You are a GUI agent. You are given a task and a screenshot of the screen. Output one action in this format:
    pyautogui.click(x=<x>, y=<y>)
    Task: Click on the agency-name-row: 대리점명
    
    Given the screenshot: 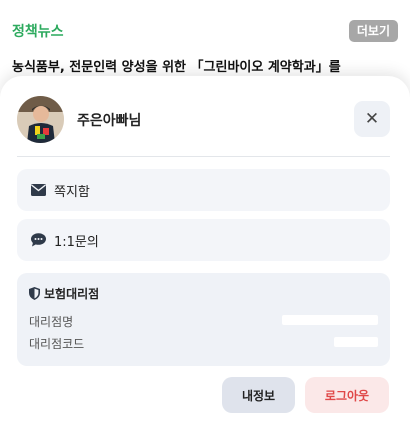 What is the action you would take?
    pyautogui.click(x=203, y=321)
    